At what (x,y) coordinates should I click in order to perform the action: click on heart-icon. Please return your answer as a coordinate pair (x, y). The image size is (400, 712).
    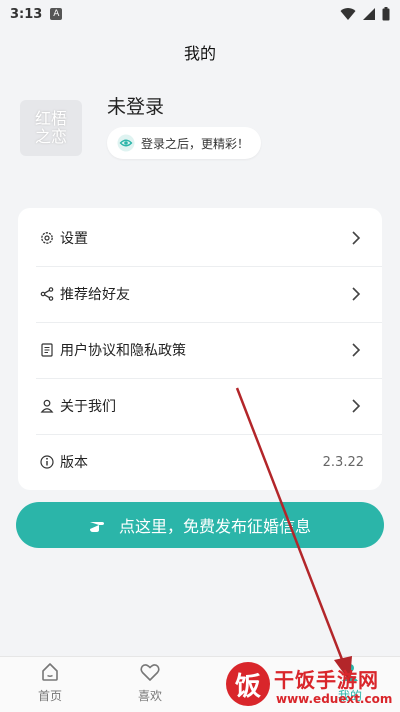
    Looking at the image, I should click on (150, 672).